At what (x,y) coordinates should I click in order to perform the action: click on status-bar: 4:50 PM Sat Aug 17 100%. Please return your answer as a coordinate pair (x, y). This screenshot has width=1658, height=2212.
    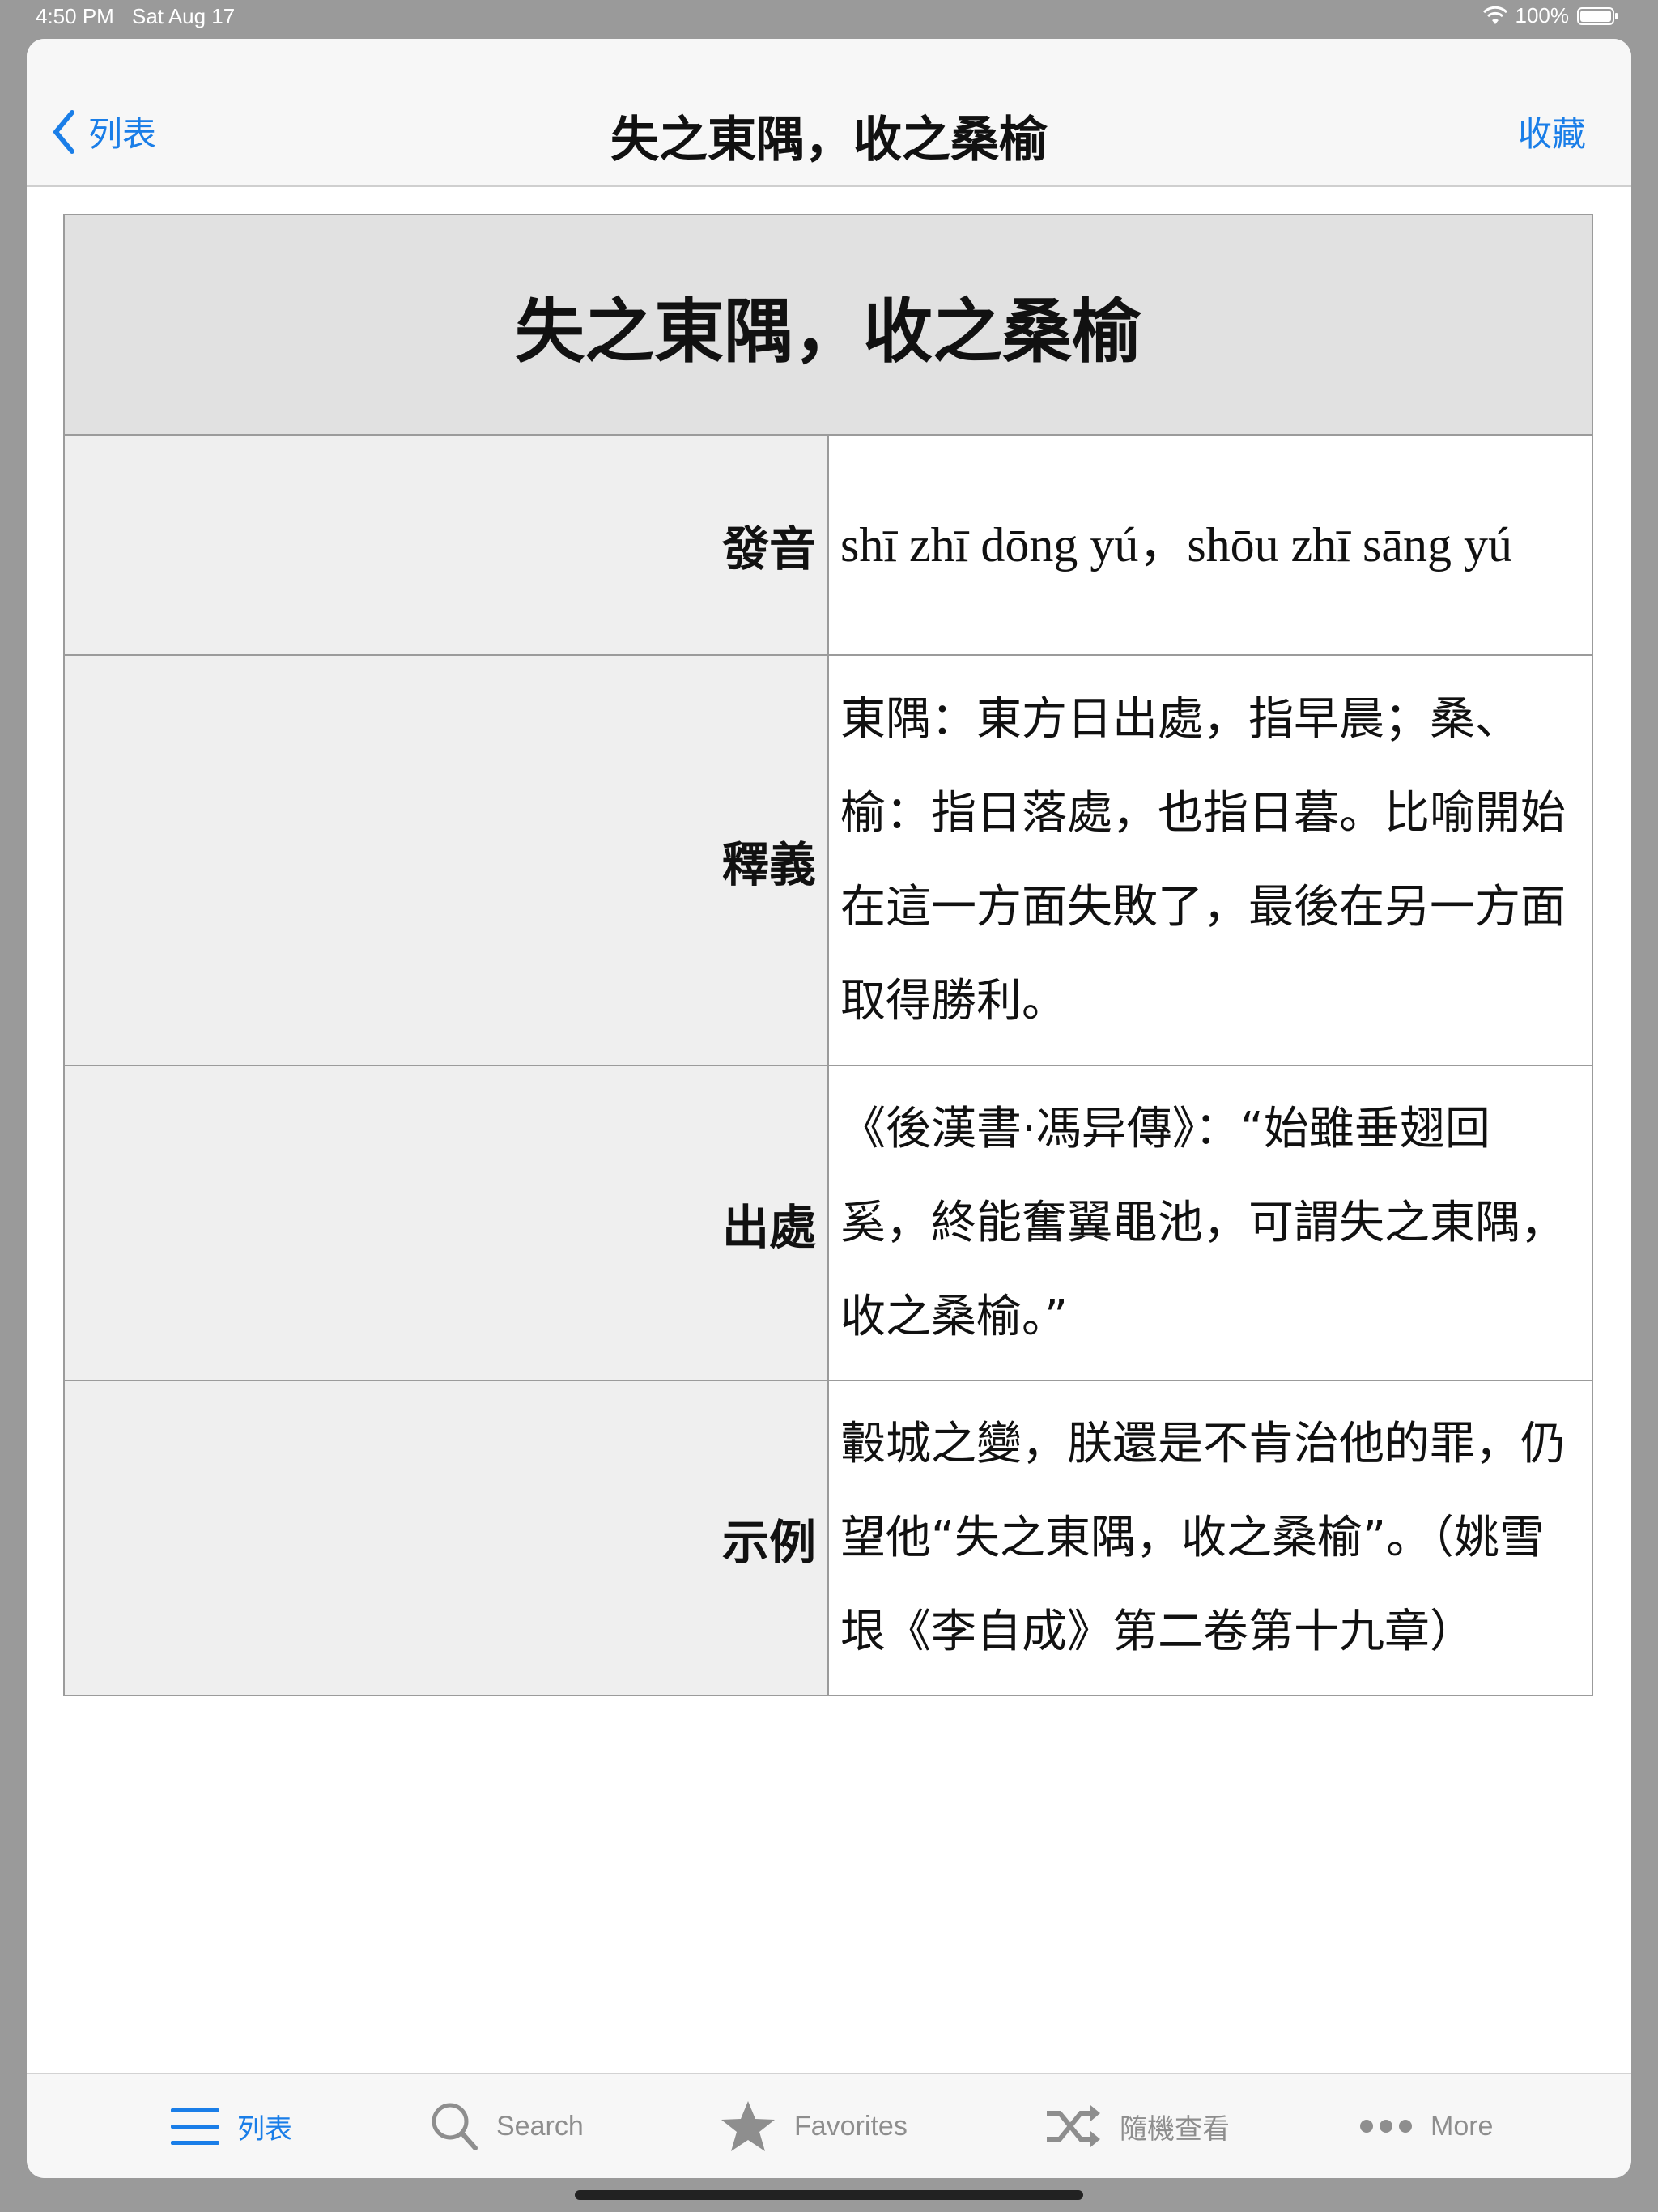
    Looking at the image, I should click on (829, 16).